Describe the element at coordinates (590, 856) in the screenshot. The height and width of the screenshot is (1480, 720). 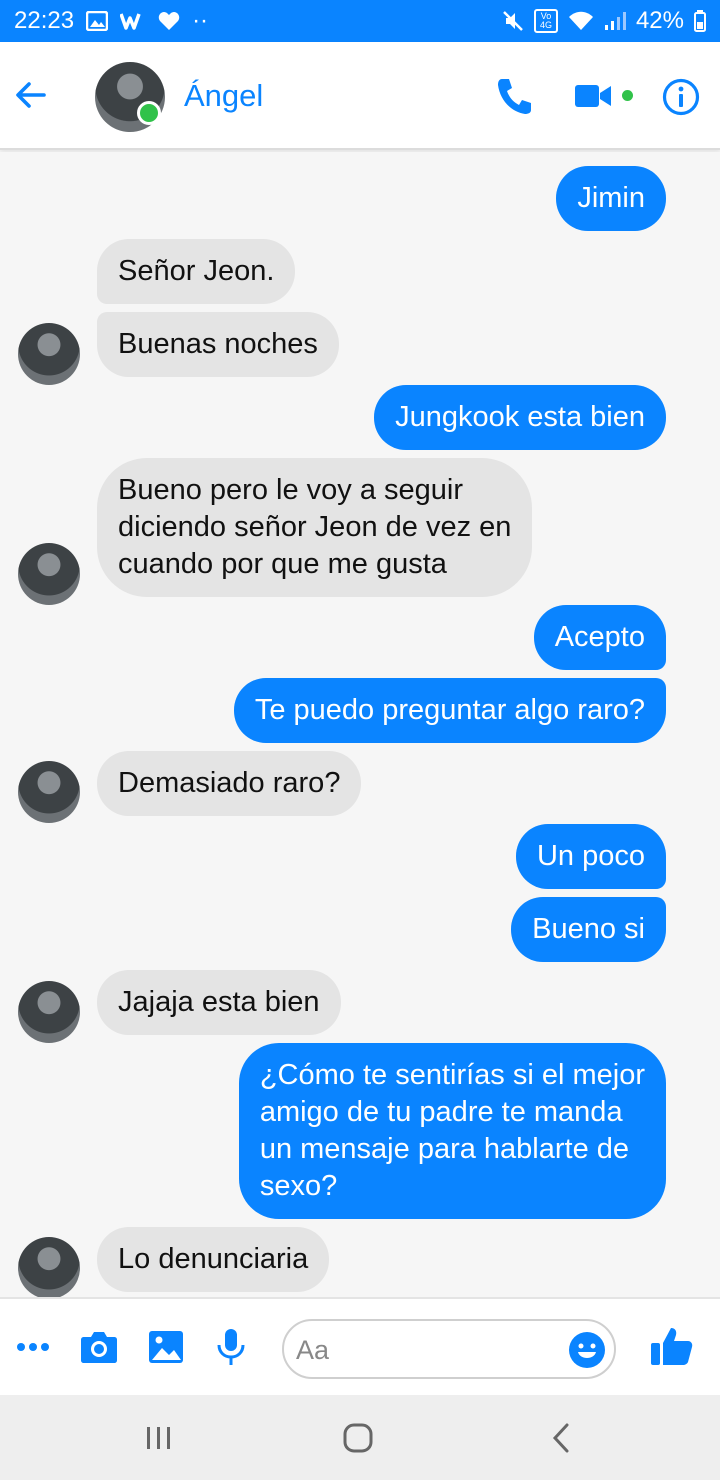
I see `message-bubble-sent: Un poco` at that location.